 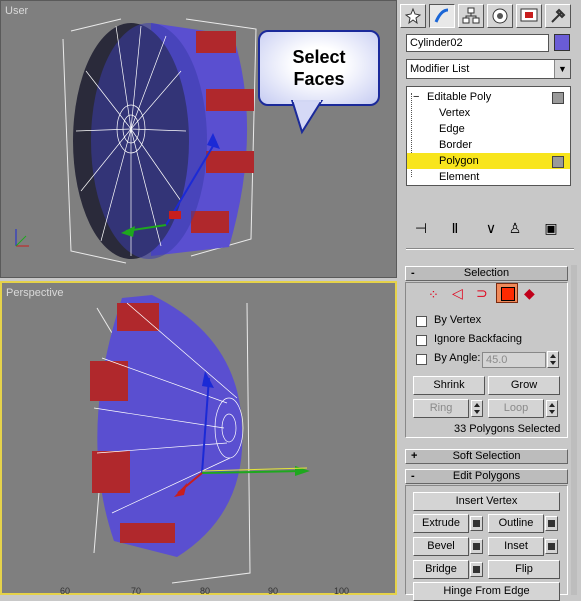 I want to click on select-faces-callout: Select Faces, so click(x=319, y=68).